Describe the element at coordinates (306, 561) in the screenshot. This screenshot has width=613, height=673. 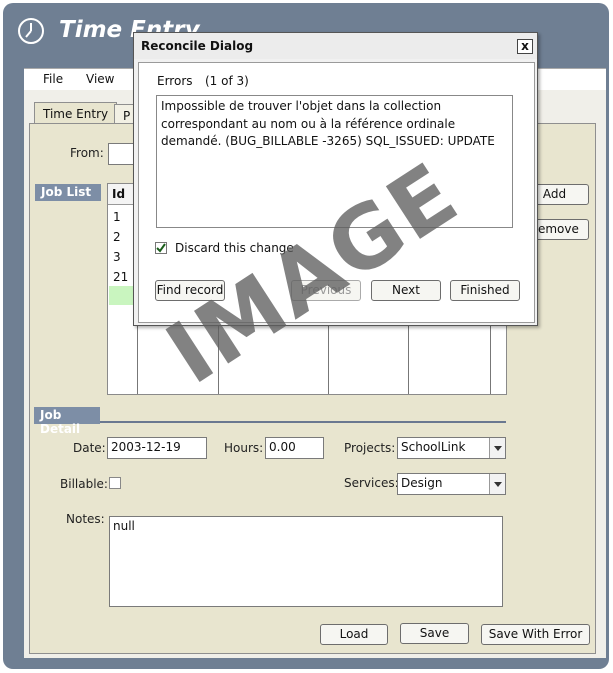
I see `notes-textarea: null` at that location.